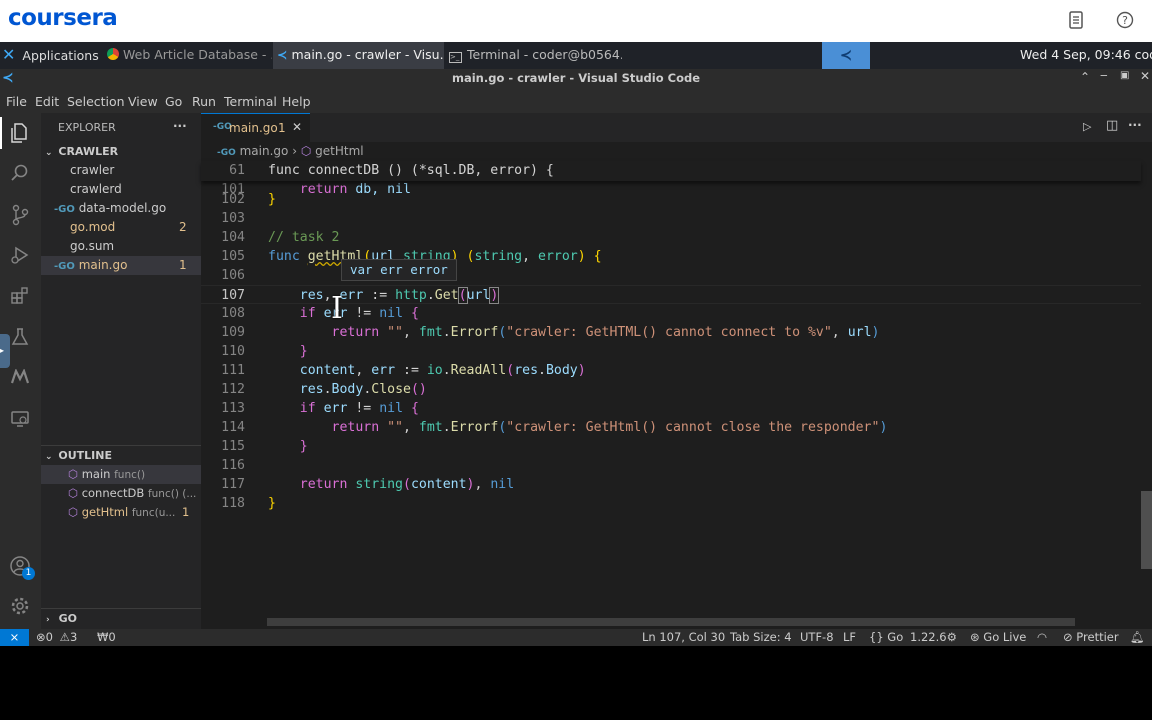 This screenshot has width=1152, height=720. I want to click on clock: Wed 4 Sep, 09:46 coder, so click(1086, 55).